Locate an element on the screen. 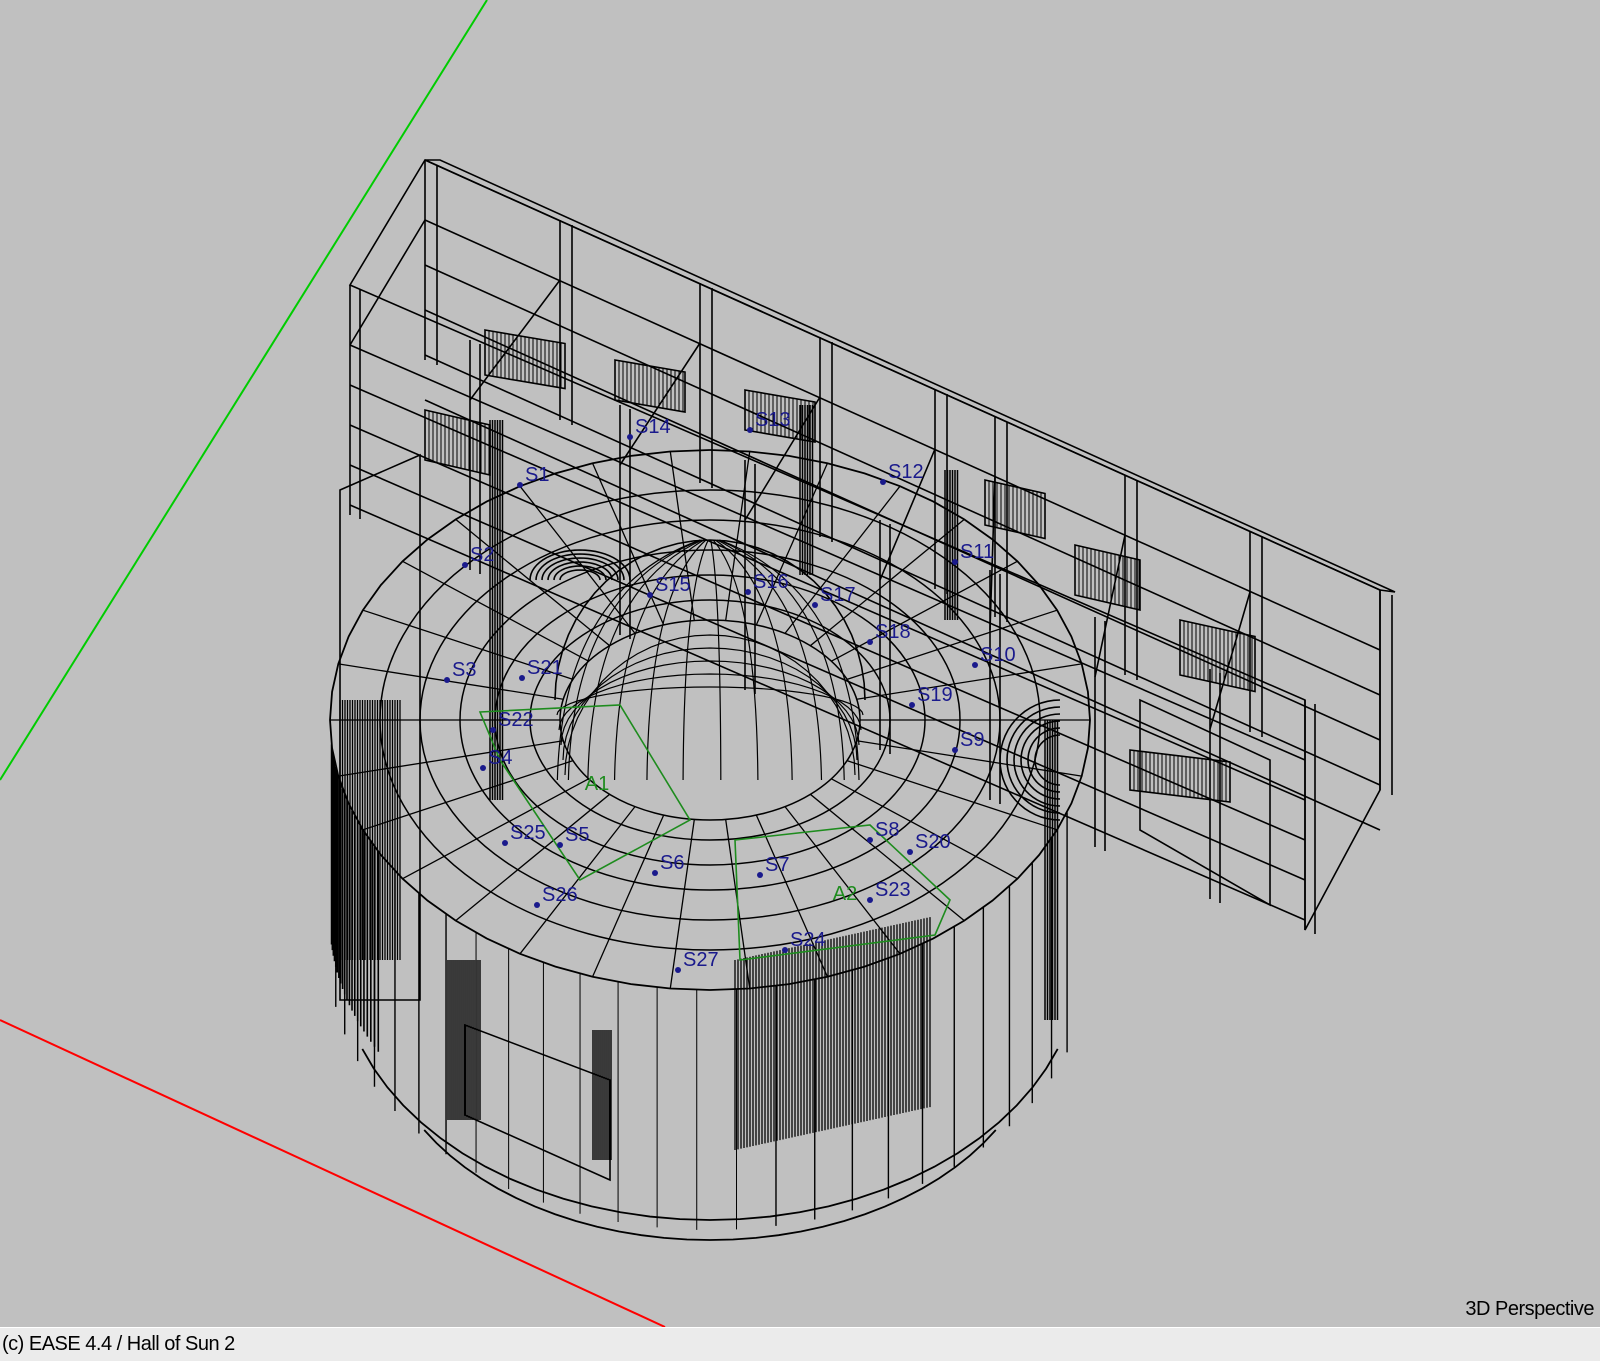 The height and width of the screenshot is (1361, 1600). source-marker-s2 is located at coordinates (465, 565).